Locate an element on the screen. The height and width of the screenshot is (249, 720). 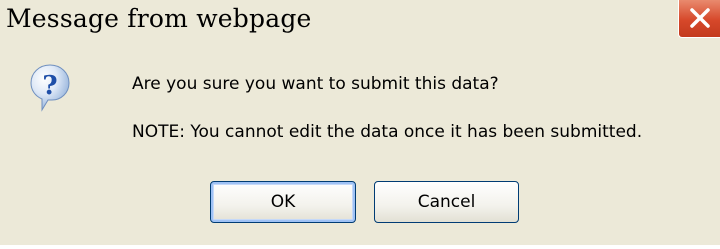
question-icon: ? is located at coordinates (50, 88).